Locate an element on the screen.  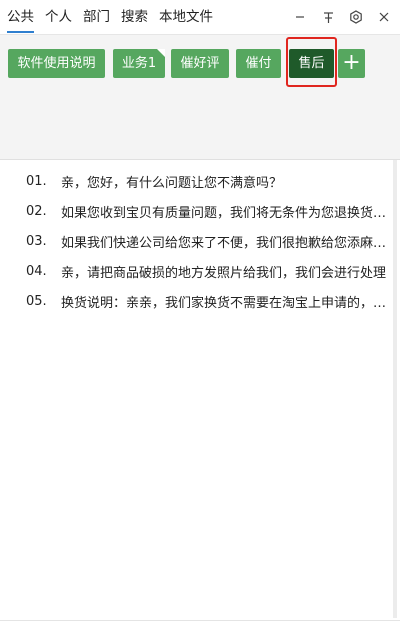
close-button is located at coordinates (384, 17).